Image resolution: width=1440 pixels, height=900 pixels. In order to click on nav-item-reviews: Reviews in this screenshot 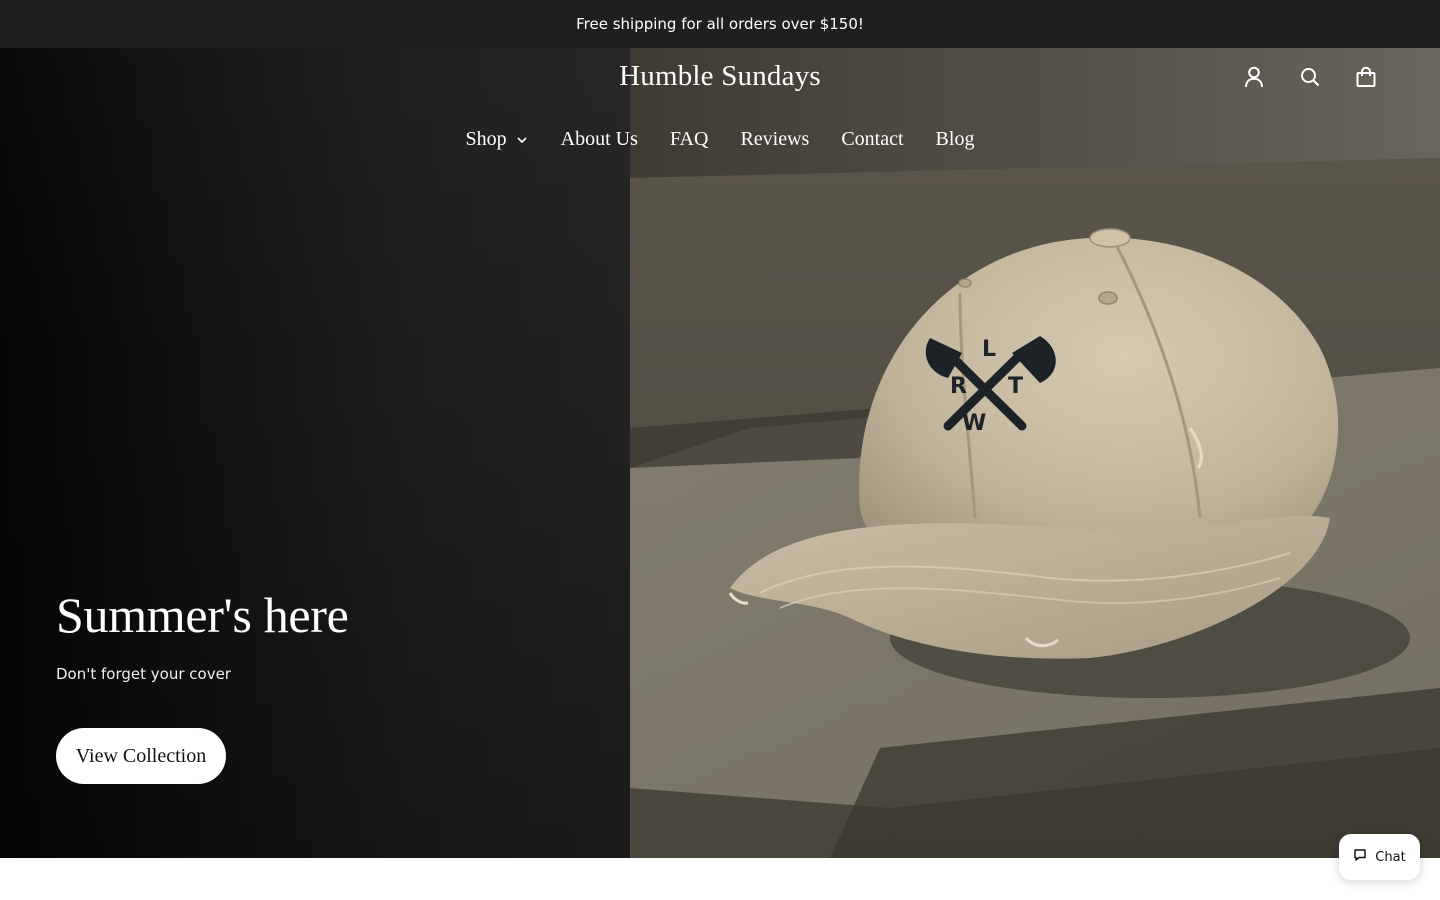, I will do `click(774, 139)`.